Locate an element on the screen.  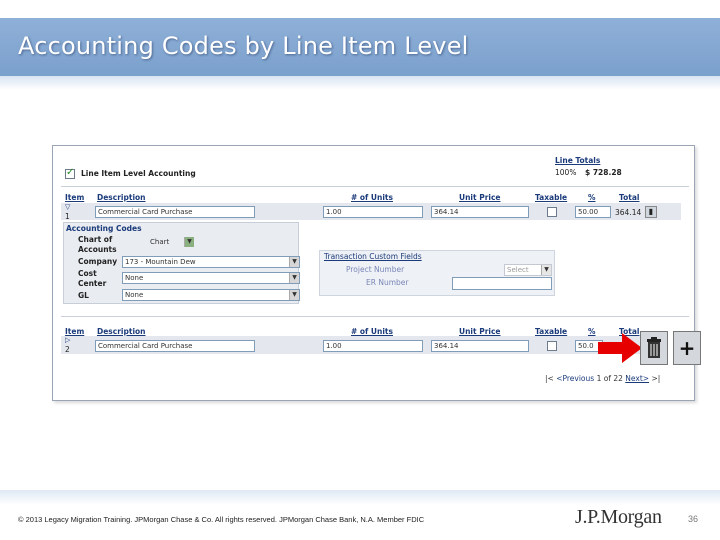
page-status: 1 of 22 is located at coordinates (609, 378).